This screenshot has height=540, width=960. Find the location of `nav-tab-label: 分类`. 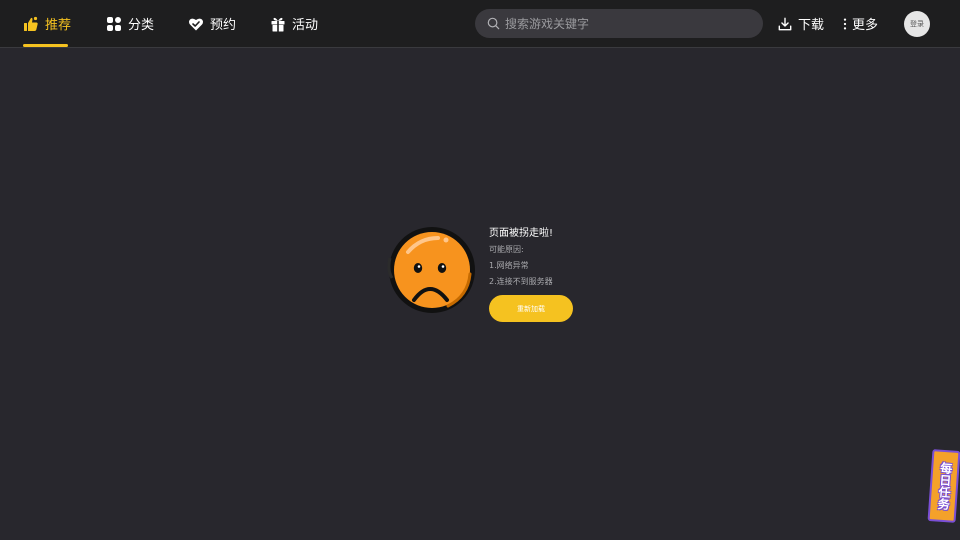

nav-tab-label: 分类 is located at coordinates (141, 25).